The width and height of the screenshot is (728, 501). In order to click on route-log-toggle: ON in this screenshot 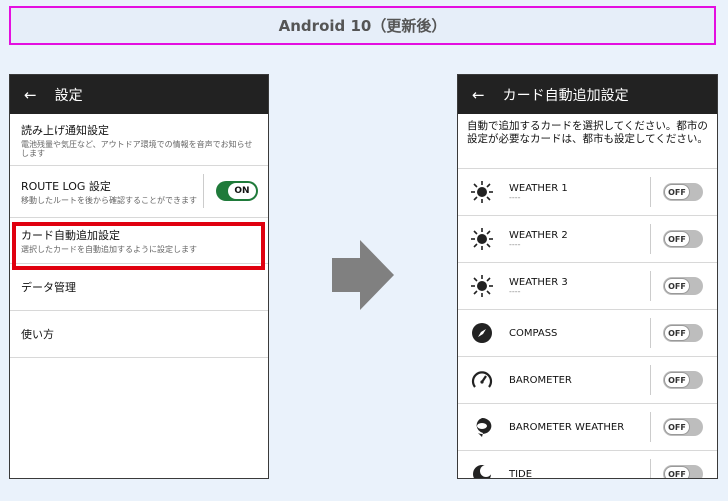, I will do `click(237, 191)`.